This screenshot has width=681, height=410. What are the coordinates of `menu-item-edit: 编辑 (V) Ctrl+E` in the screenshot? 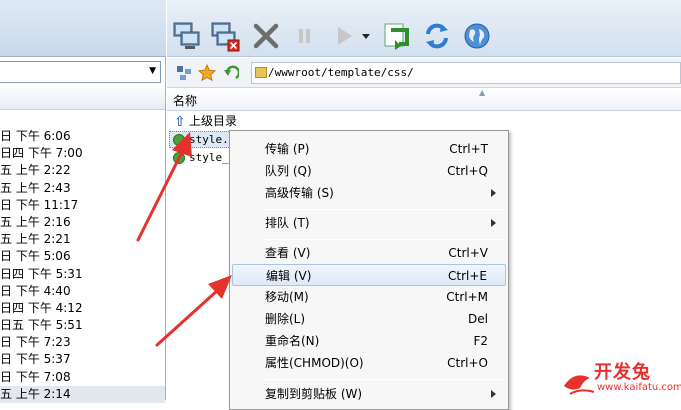 It's located at (369, 275).